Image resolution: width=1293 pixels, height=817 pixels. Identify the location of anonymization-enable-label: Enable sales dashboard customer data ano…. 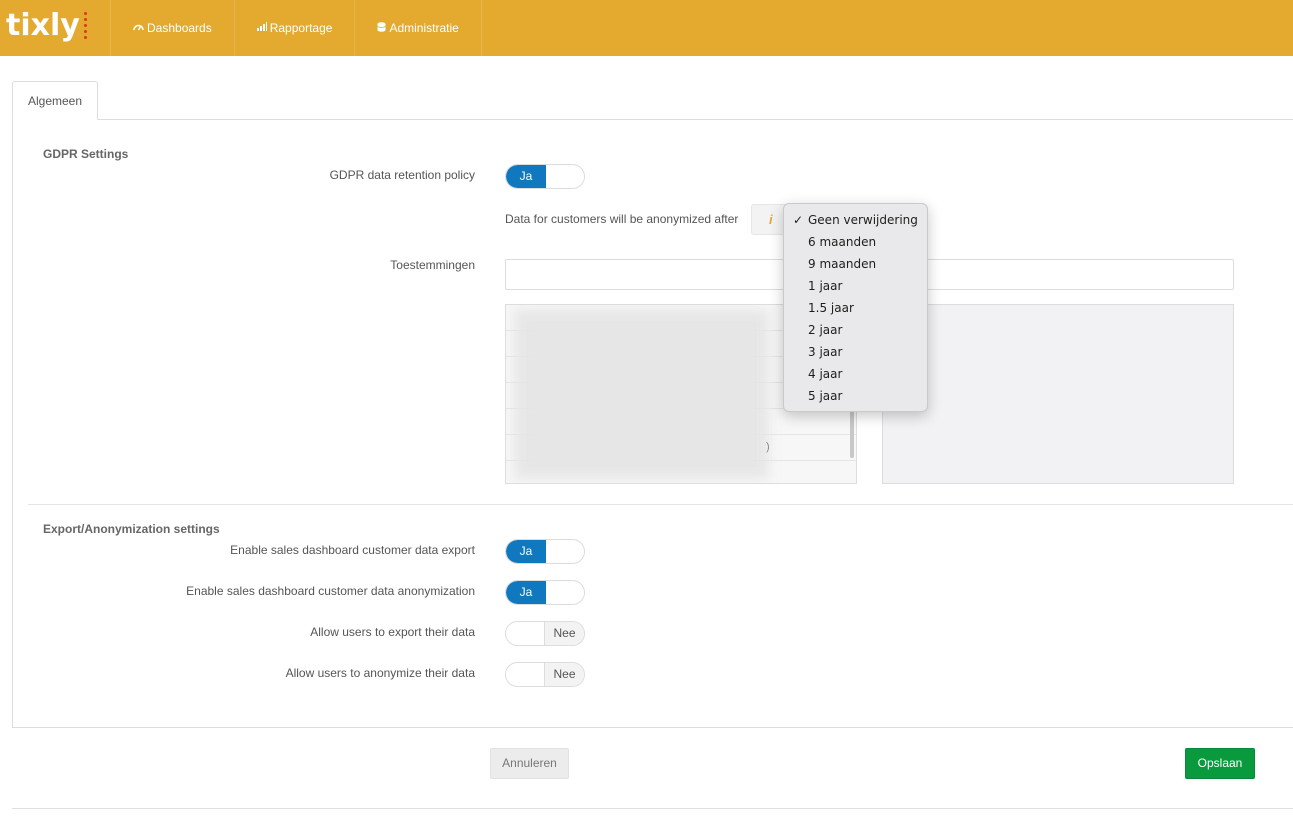
(330, 591).